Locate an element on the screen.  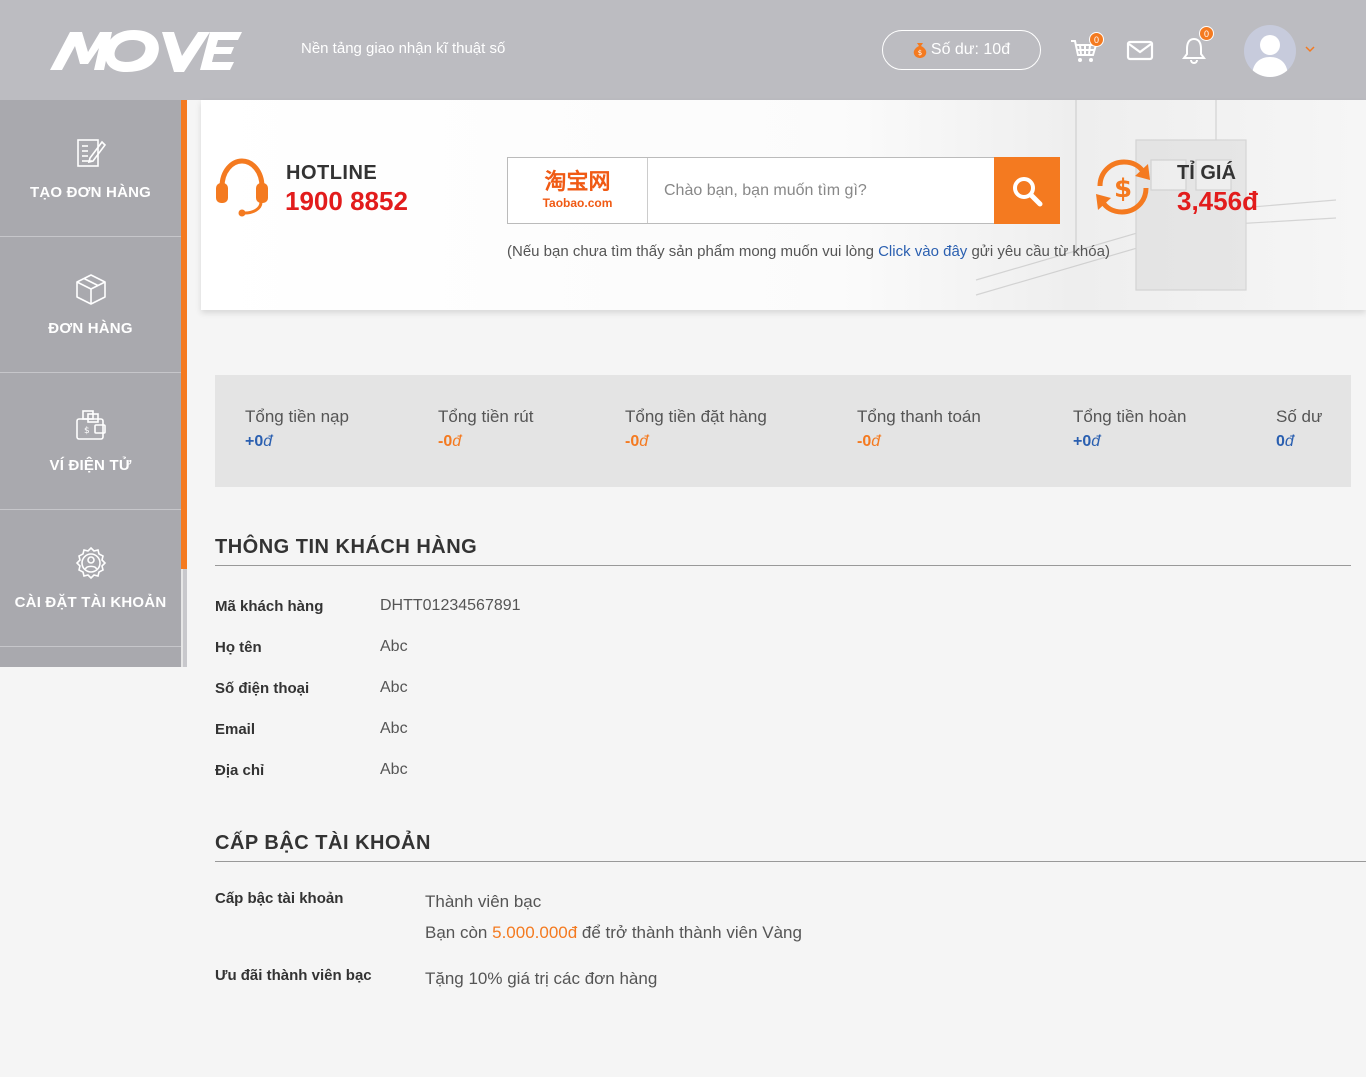
sidebar-item-orders: ĐƠN HÀNG is located at coordinates (90, 304).